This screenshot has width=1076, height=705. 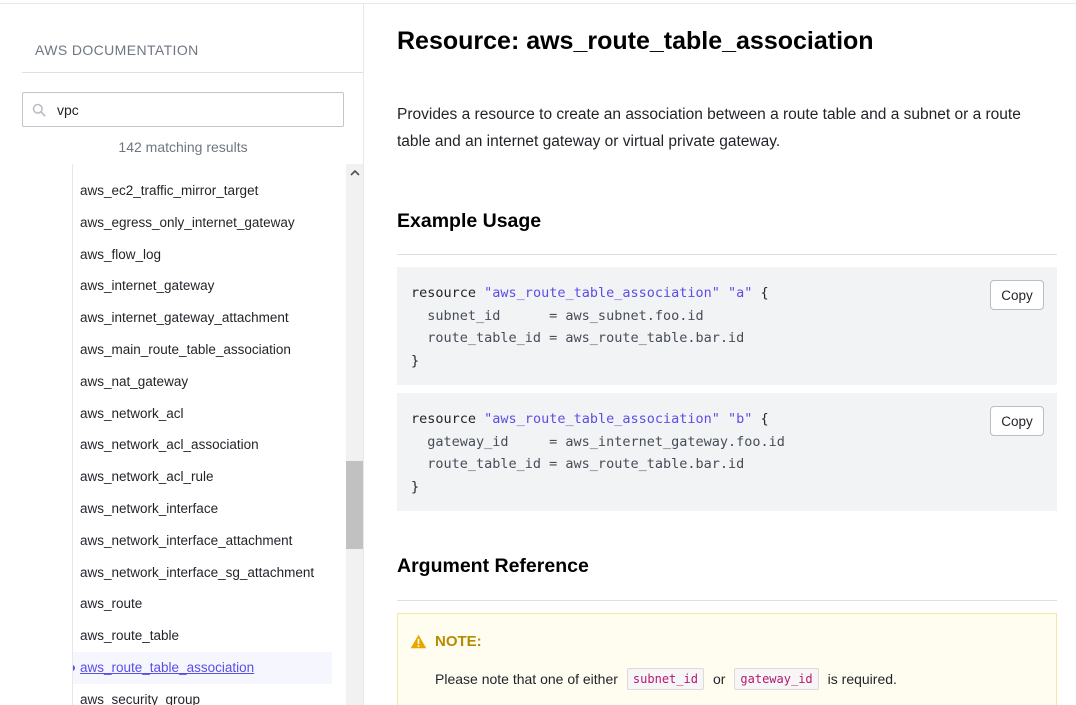 What do you see at coordinates (458, 641) in the screenshot?
I see `note-label: NOTE:` at bounding box center [458, 641].